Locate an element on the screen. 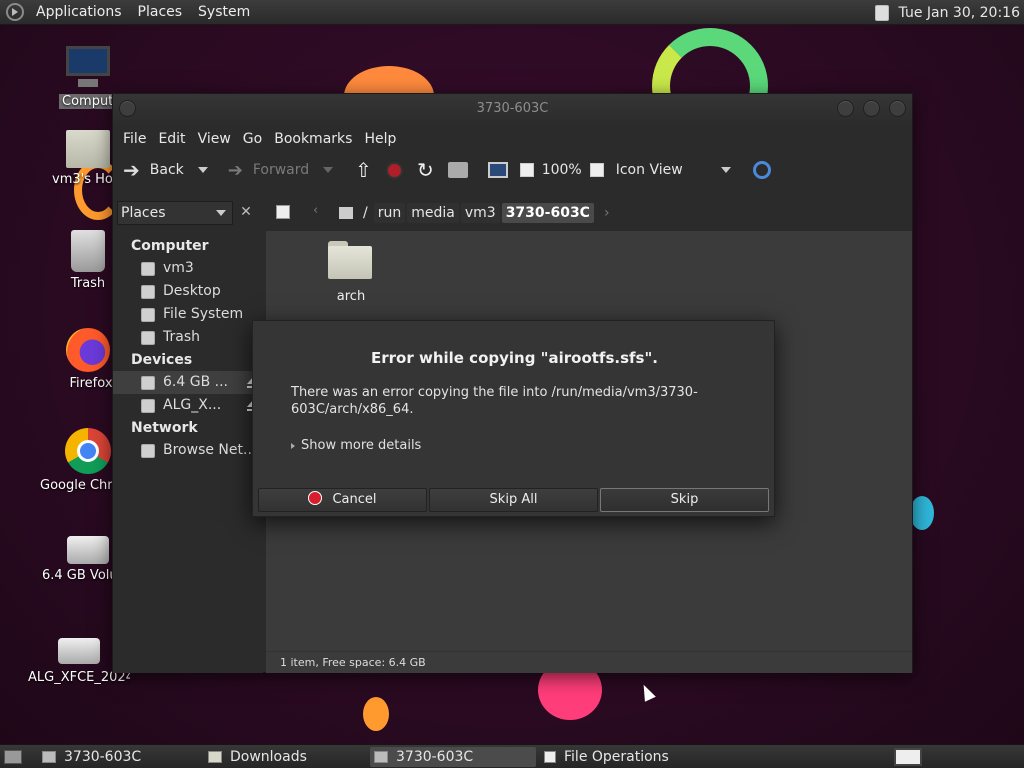  up-icon: ⇧ is located at coordinates (363, 170).